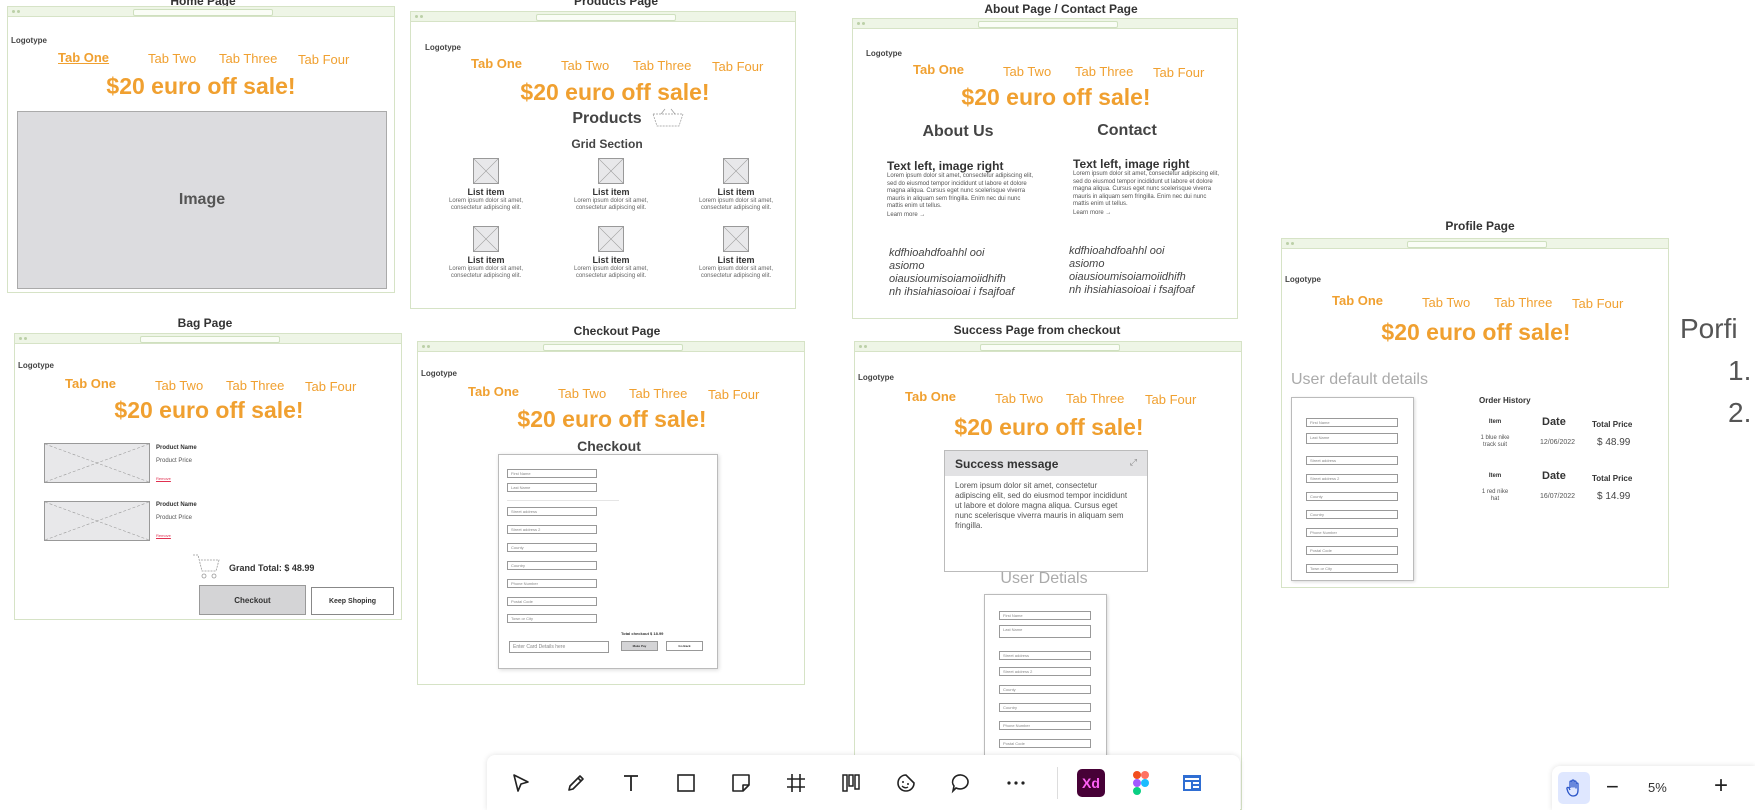 The height and width of the screenshot is (810, 1755). Describe the element at coordinates (552, 473) in the screenshot. I see `checkout-field: First Name` at that location.